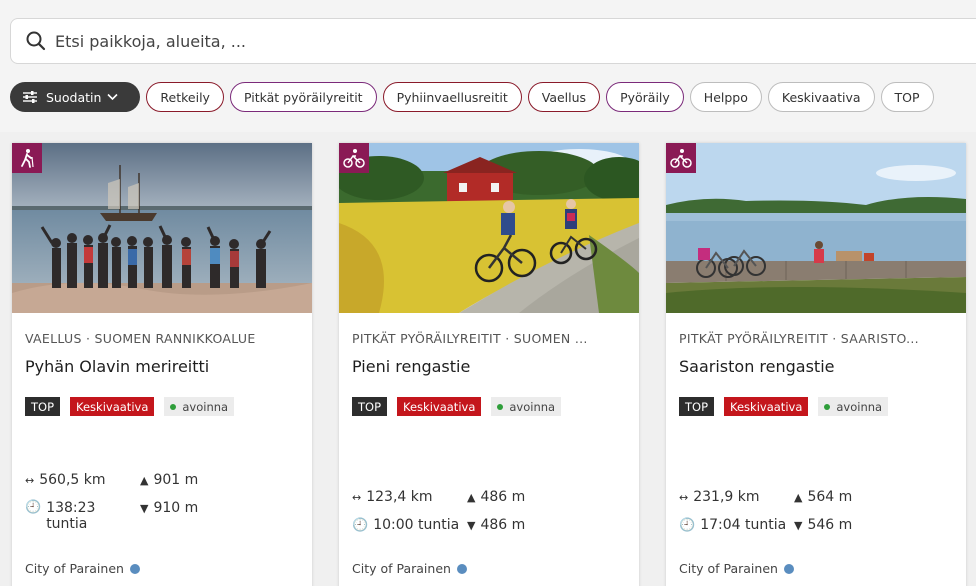  Describe the element at coordinates (503, 525) in the screenshot. I see `descent-value: 486 m` at that location.